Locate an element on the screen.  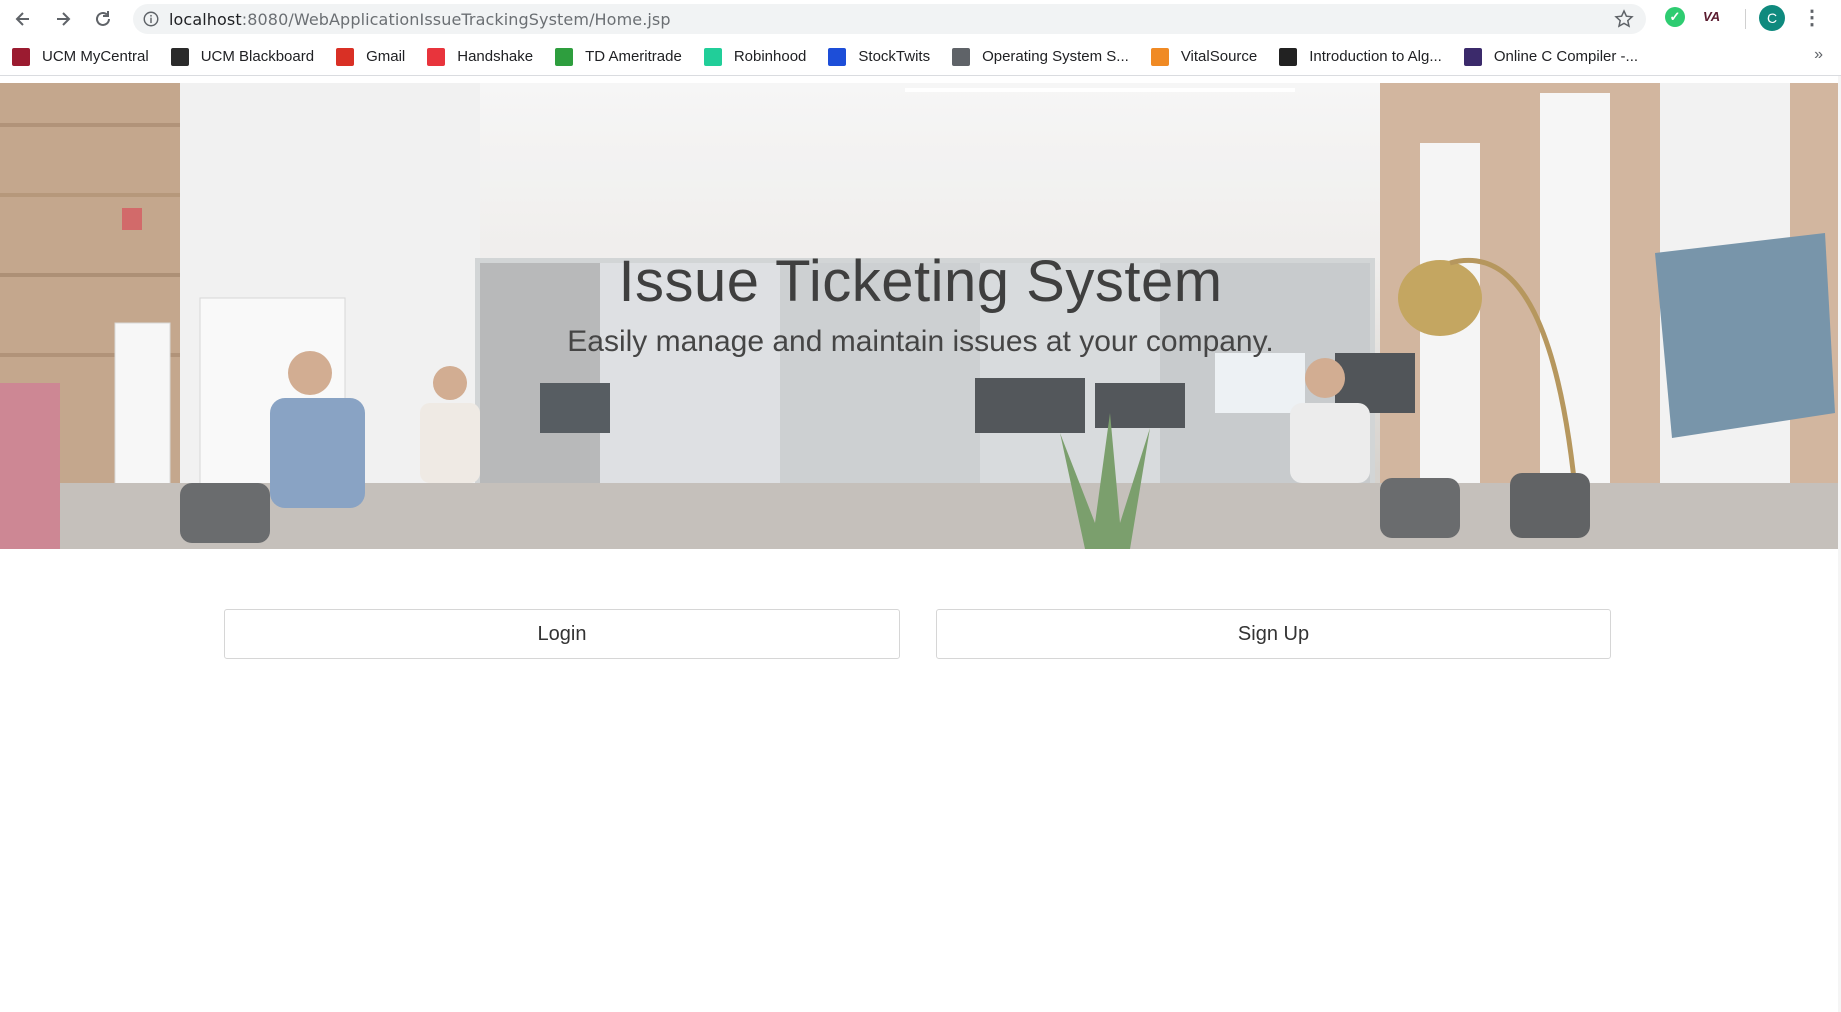
stocktwits-icon is located at coordinates (837, 56).